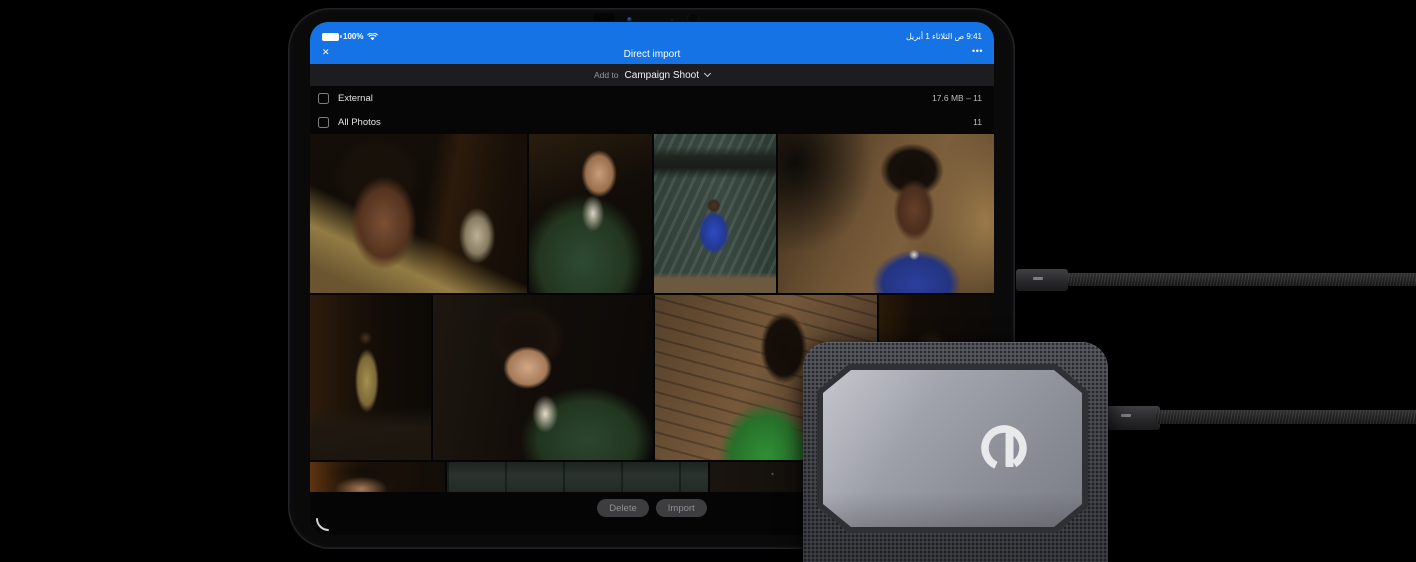 The width and height of the screenshot is (1416, 562). I want to click on page-title: Direct import, so click(652, 54).